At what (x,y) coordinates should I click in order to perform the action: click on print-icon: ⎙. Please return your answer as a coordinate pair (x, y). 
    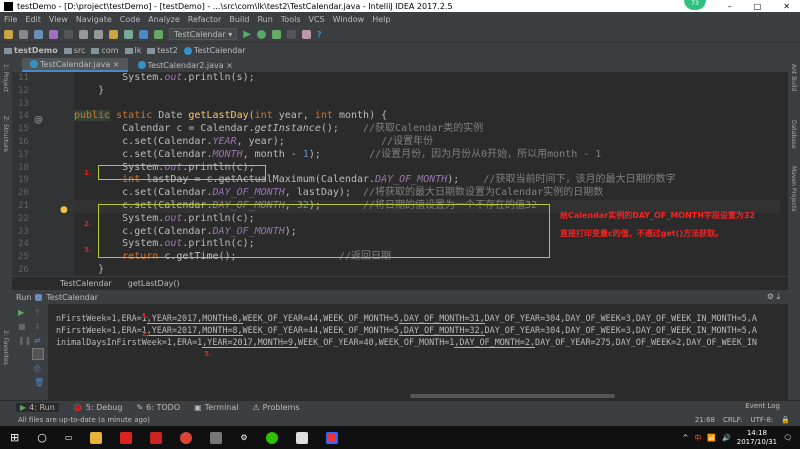
    Looking at the image, I should click on (37, 369).